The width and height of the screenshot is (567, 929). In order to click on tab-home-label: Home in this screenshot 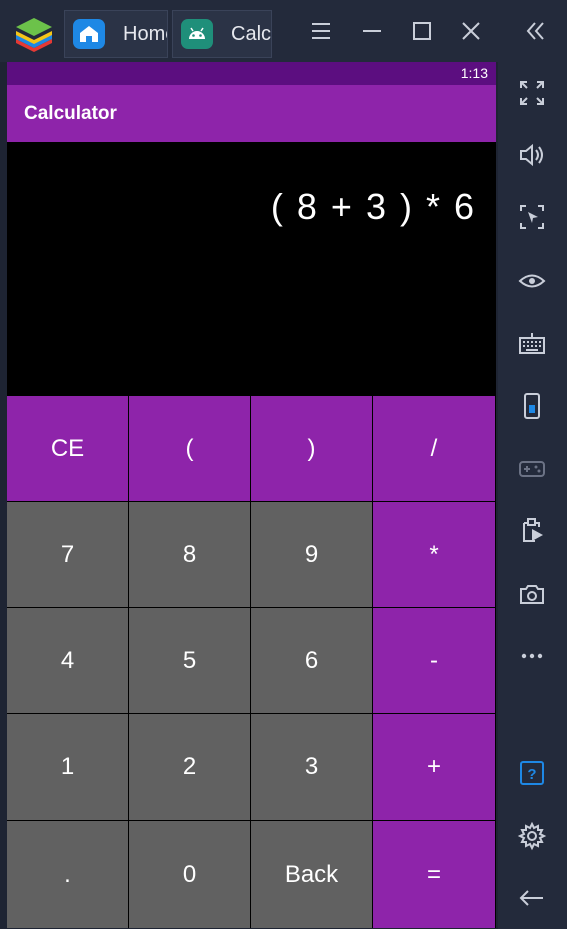, I will do `click(145, 34)`.